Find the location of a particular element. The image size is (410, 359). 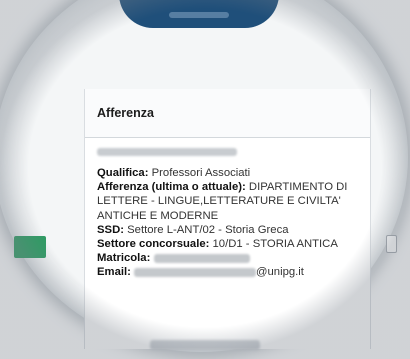

redacted-email is located at coordinates (195, 272).